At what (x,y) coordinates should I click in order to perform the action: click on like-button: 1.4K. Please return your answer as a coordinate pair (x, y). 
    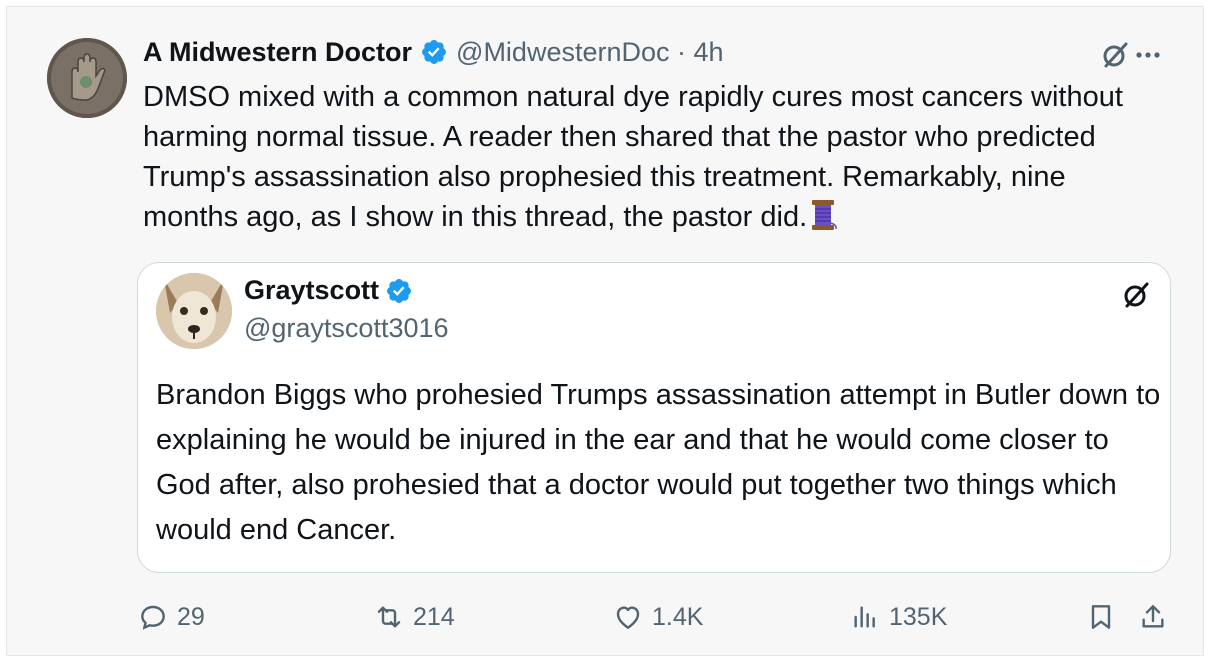
    Looking at the image, I should click on (657, 617).